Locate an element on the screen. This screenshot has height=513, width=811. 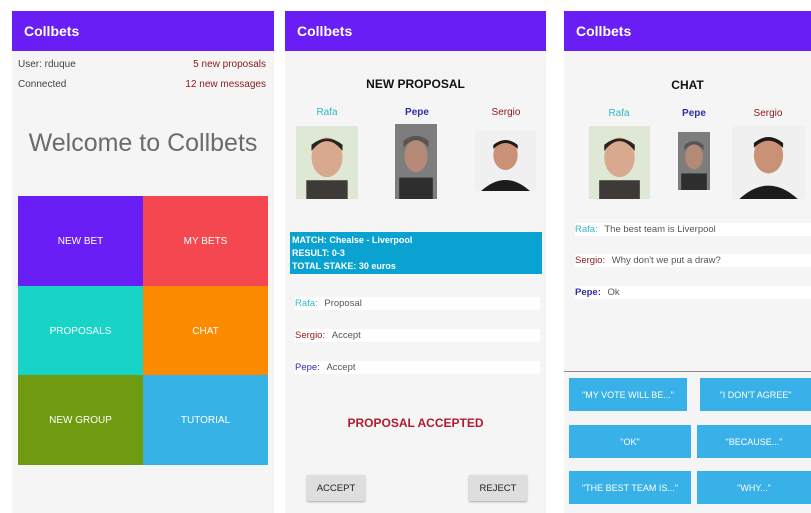
match-label: MATCH: Chealse - Liverpool is located at coordinates (352, 240).